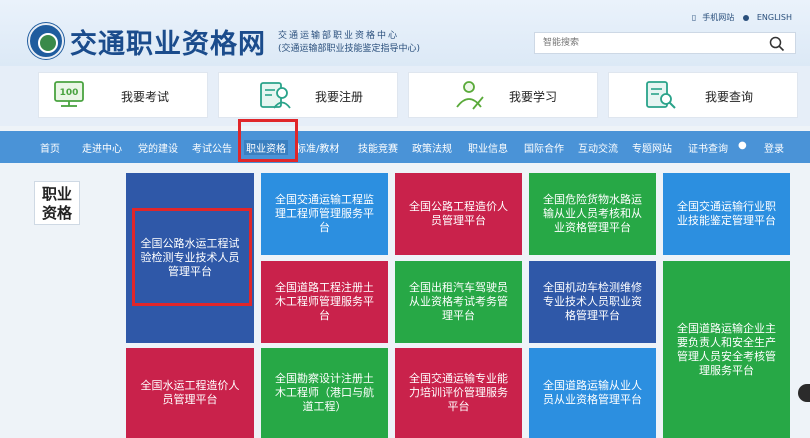 The width and height of the screenshot is (810, 438). I want to click on mobile-site-label: 手机网站, so click(718, 17).